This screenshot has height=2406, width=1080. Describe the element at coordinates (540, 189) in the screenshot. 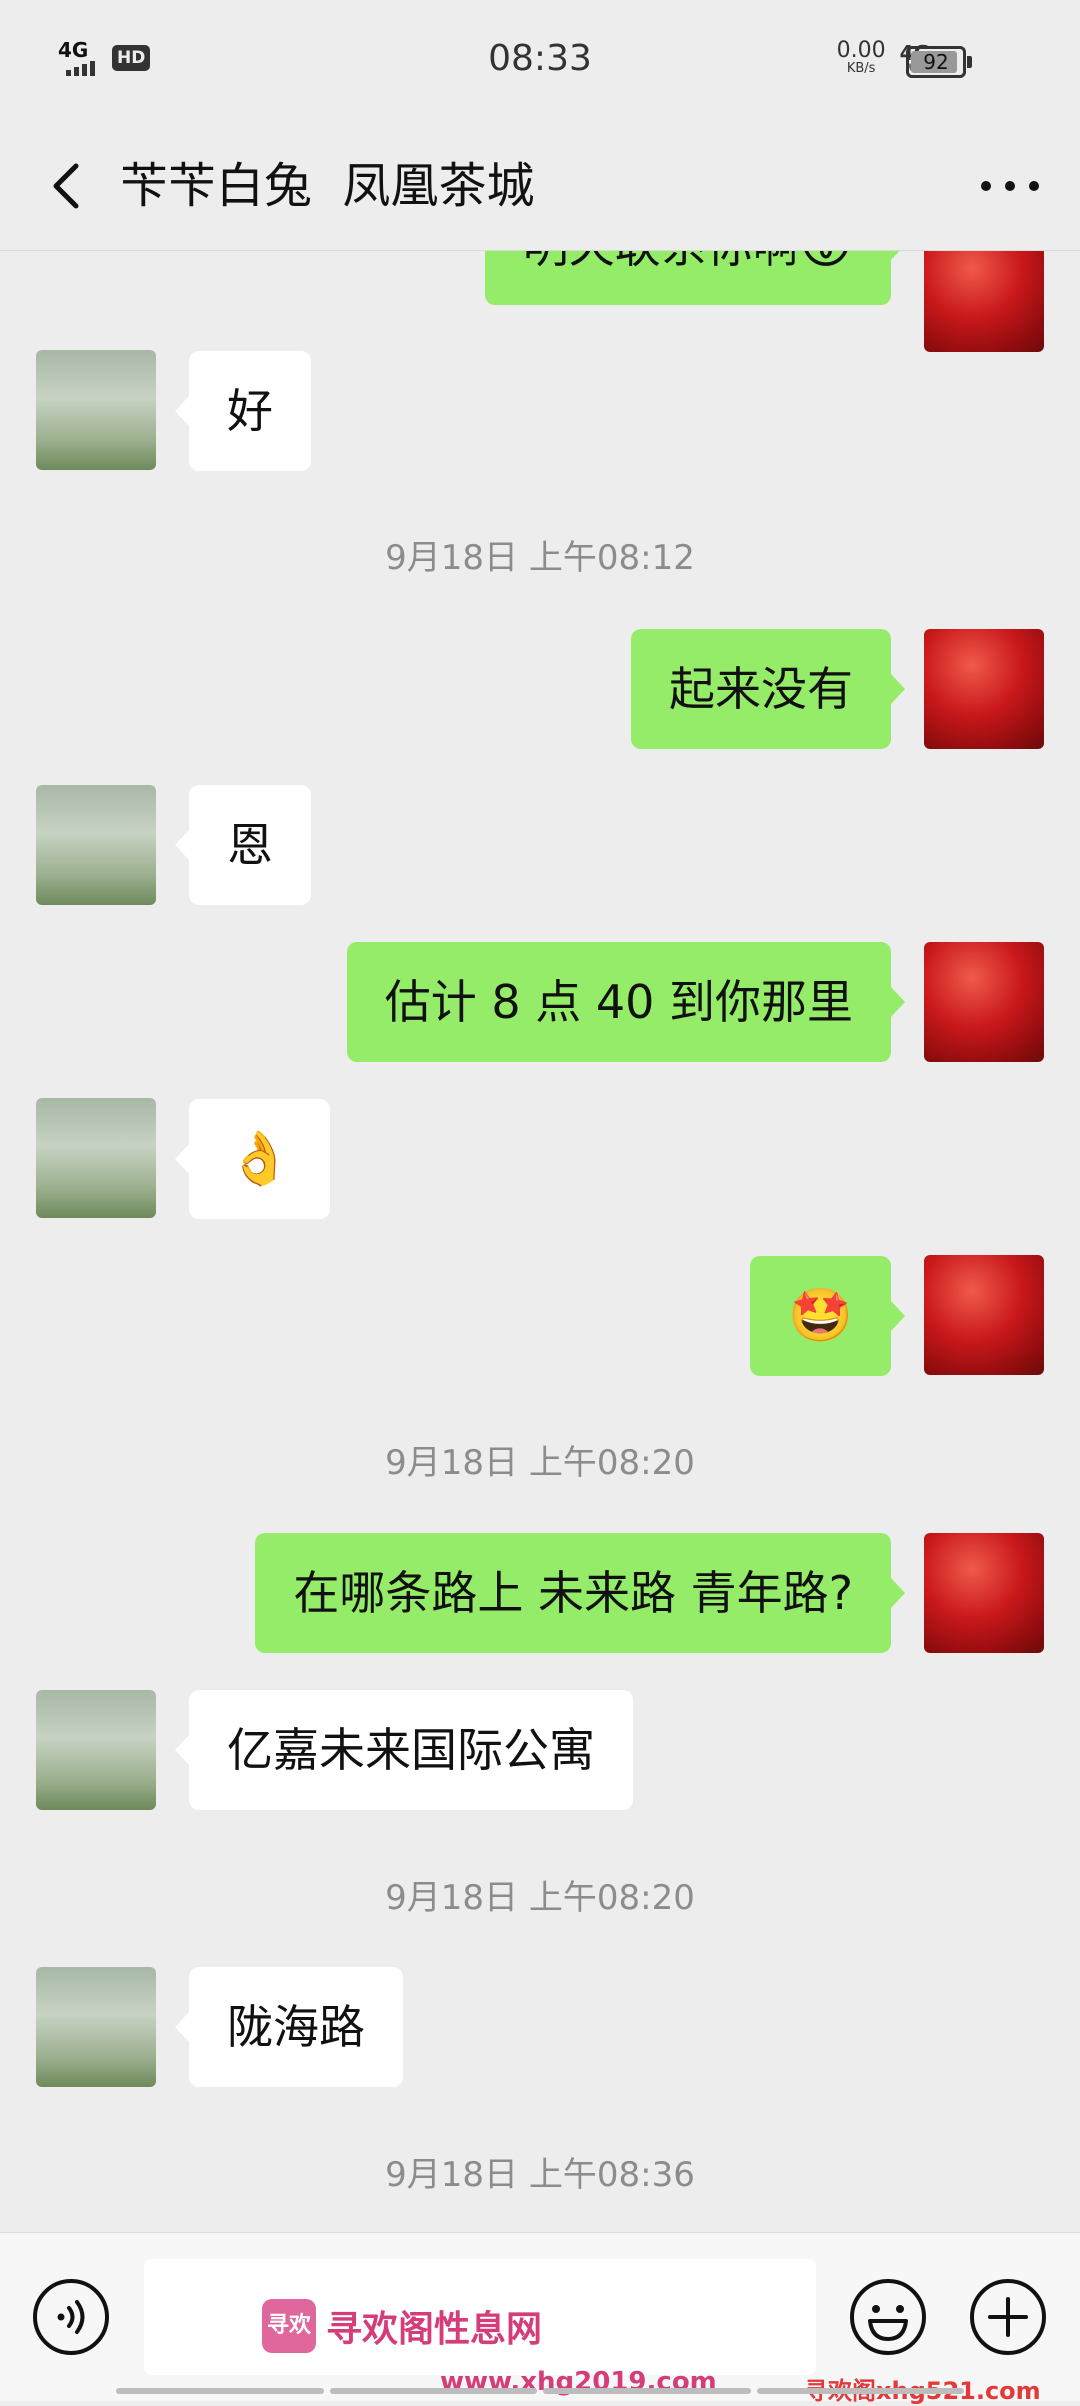

I see `chat-header: 苄苄白兔 凤凰茶城` at that location.